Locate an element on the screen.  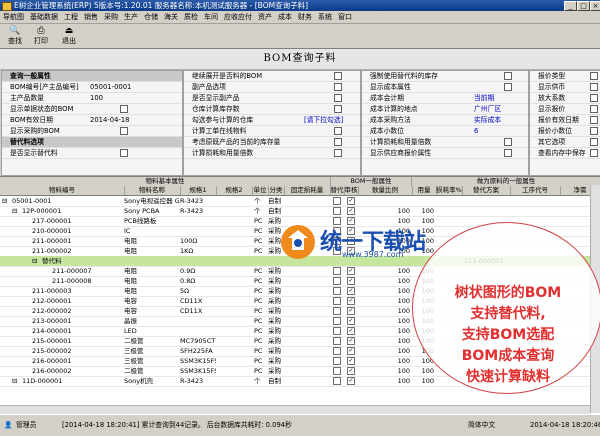
menu-item: 导航图 is located at coordinates (13, 17).